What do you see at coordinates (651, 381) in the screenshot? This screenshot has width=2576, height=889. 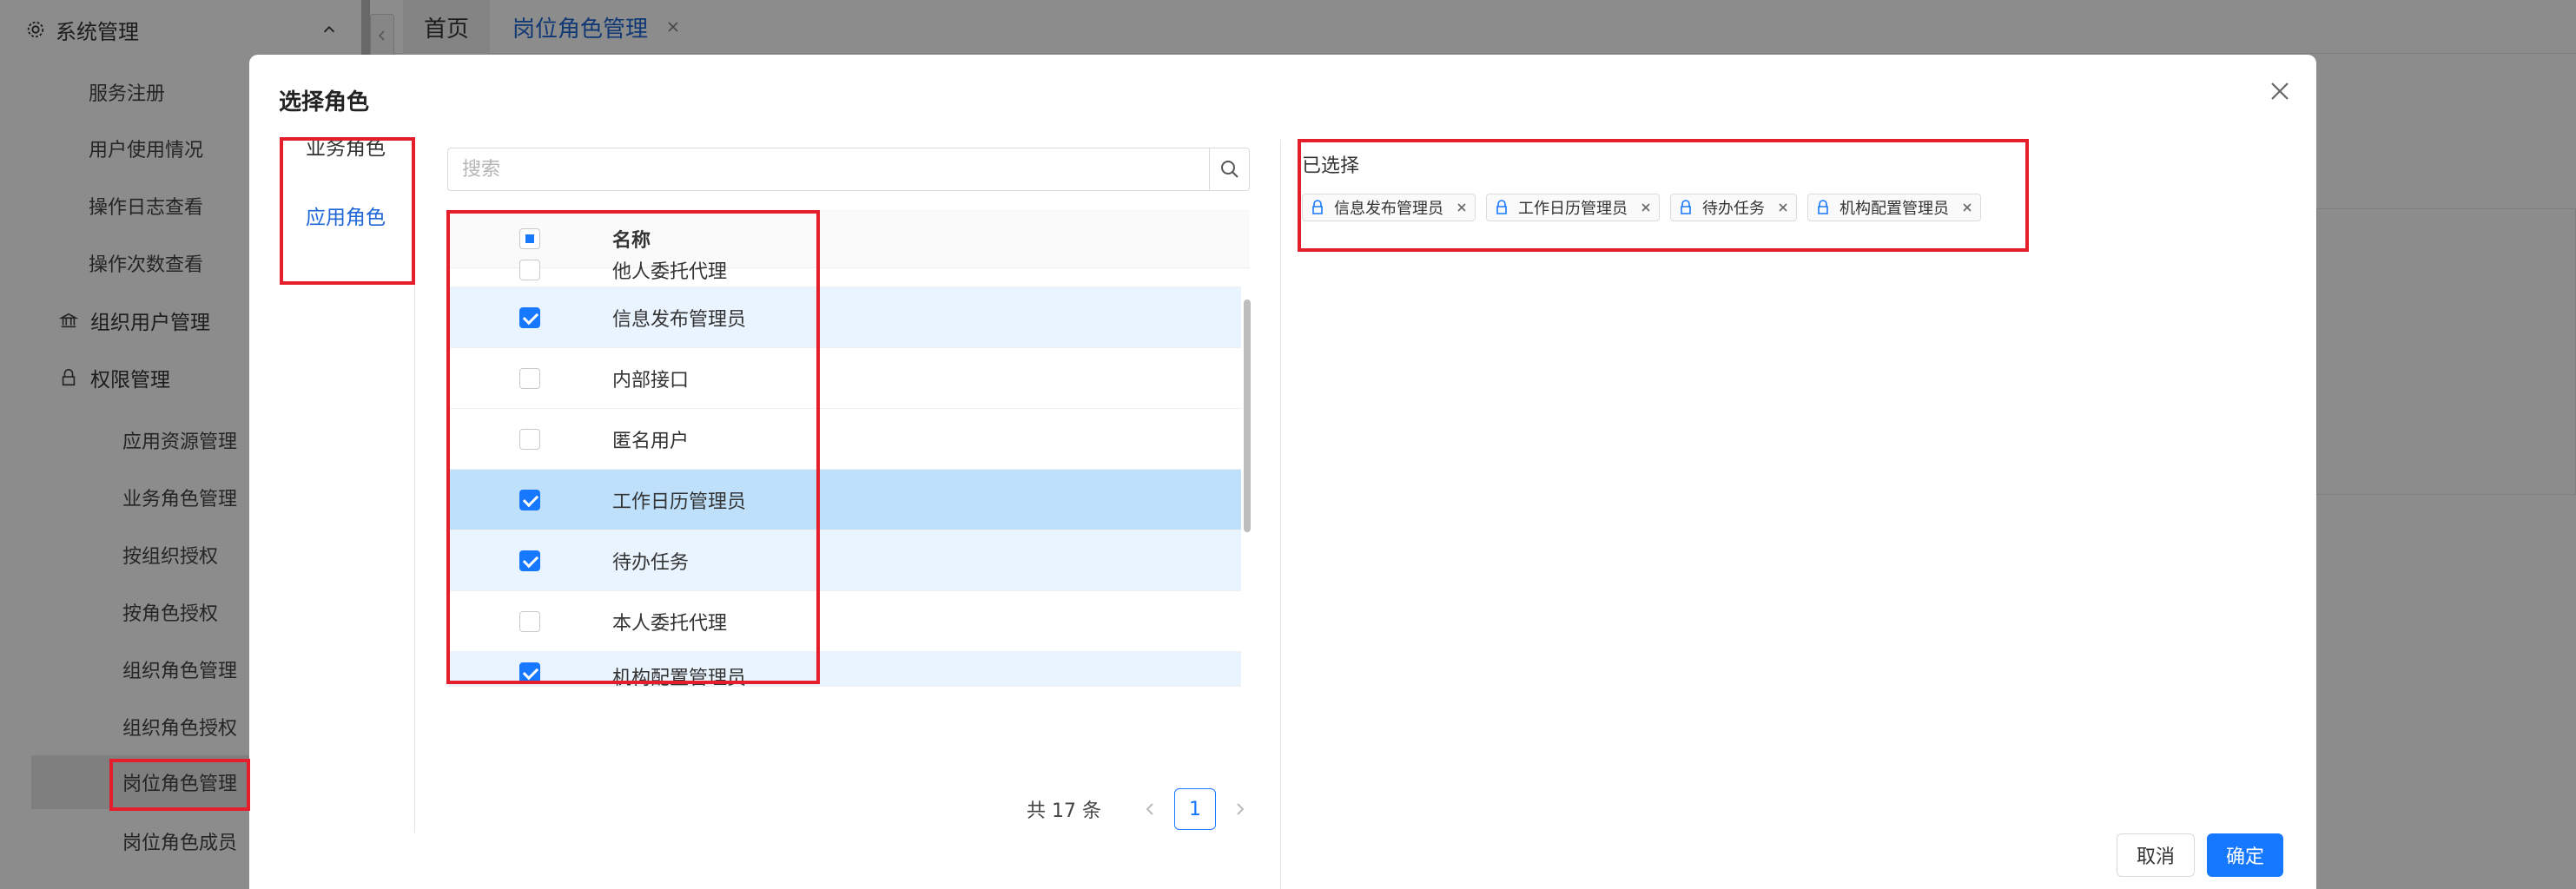 I see `row-name: 内部接口` at bounding box center [651, 381].